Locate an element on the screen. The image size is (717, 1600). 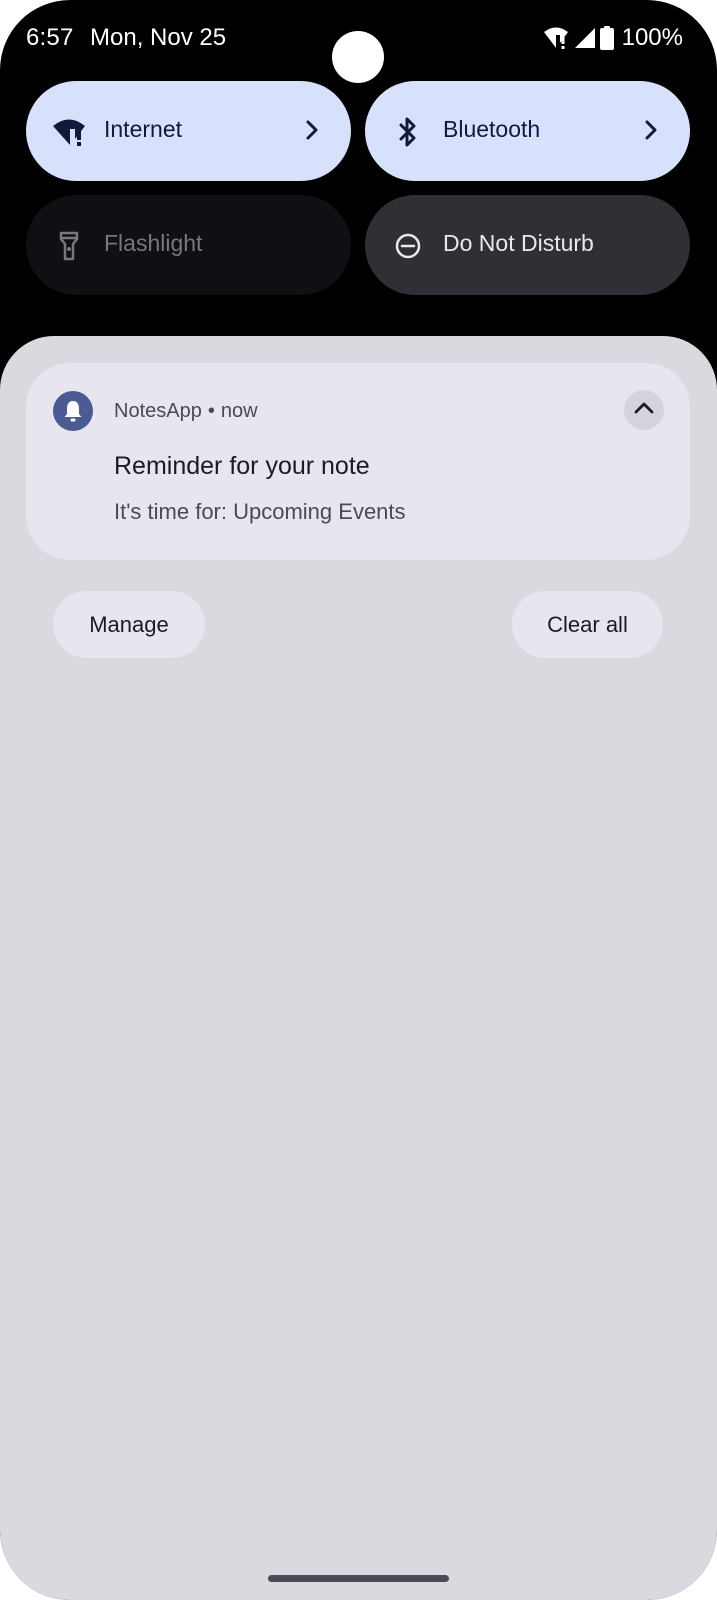
tile-label-flashlight: Flashlight is located at coordinates (153, 243).